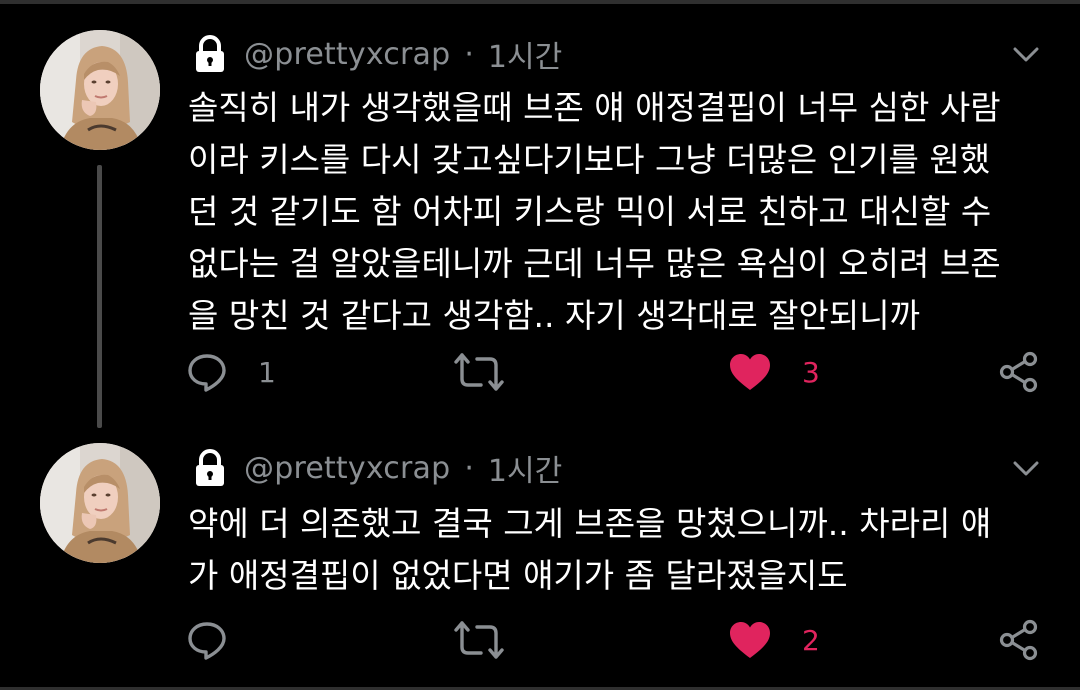 The width and height of the screenshot is (1080, 690). I want to click on tweet-text-line: 가 애정결핍이 없었다면 얘기가 좀 달라졌을지도, so click(518, 575).